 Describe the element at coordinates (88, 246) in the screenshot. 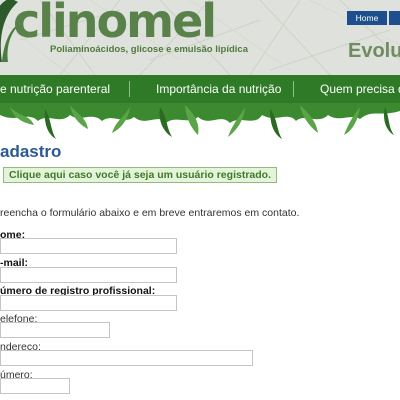

I see `nome-input` at that location.